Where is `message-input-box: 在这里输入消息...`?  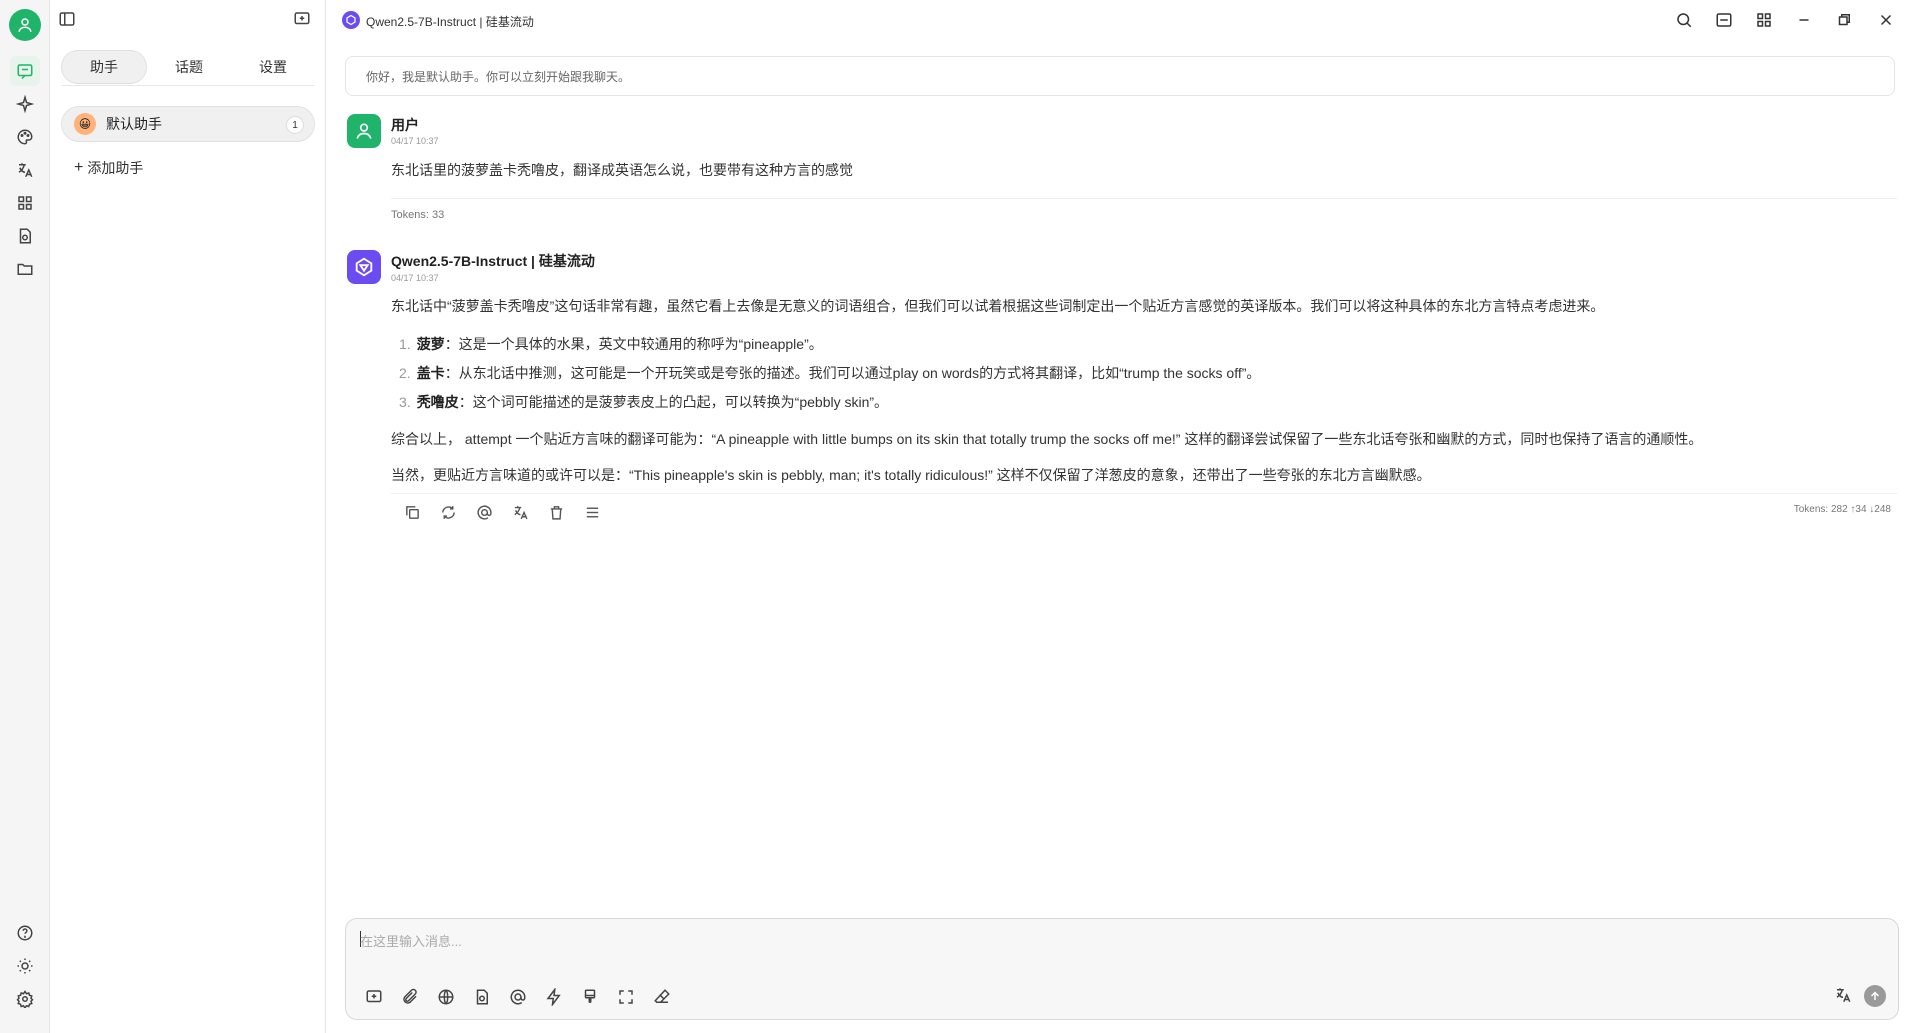
message-input-box: 在这里输入消息... is located at coordinates (1122, 969).